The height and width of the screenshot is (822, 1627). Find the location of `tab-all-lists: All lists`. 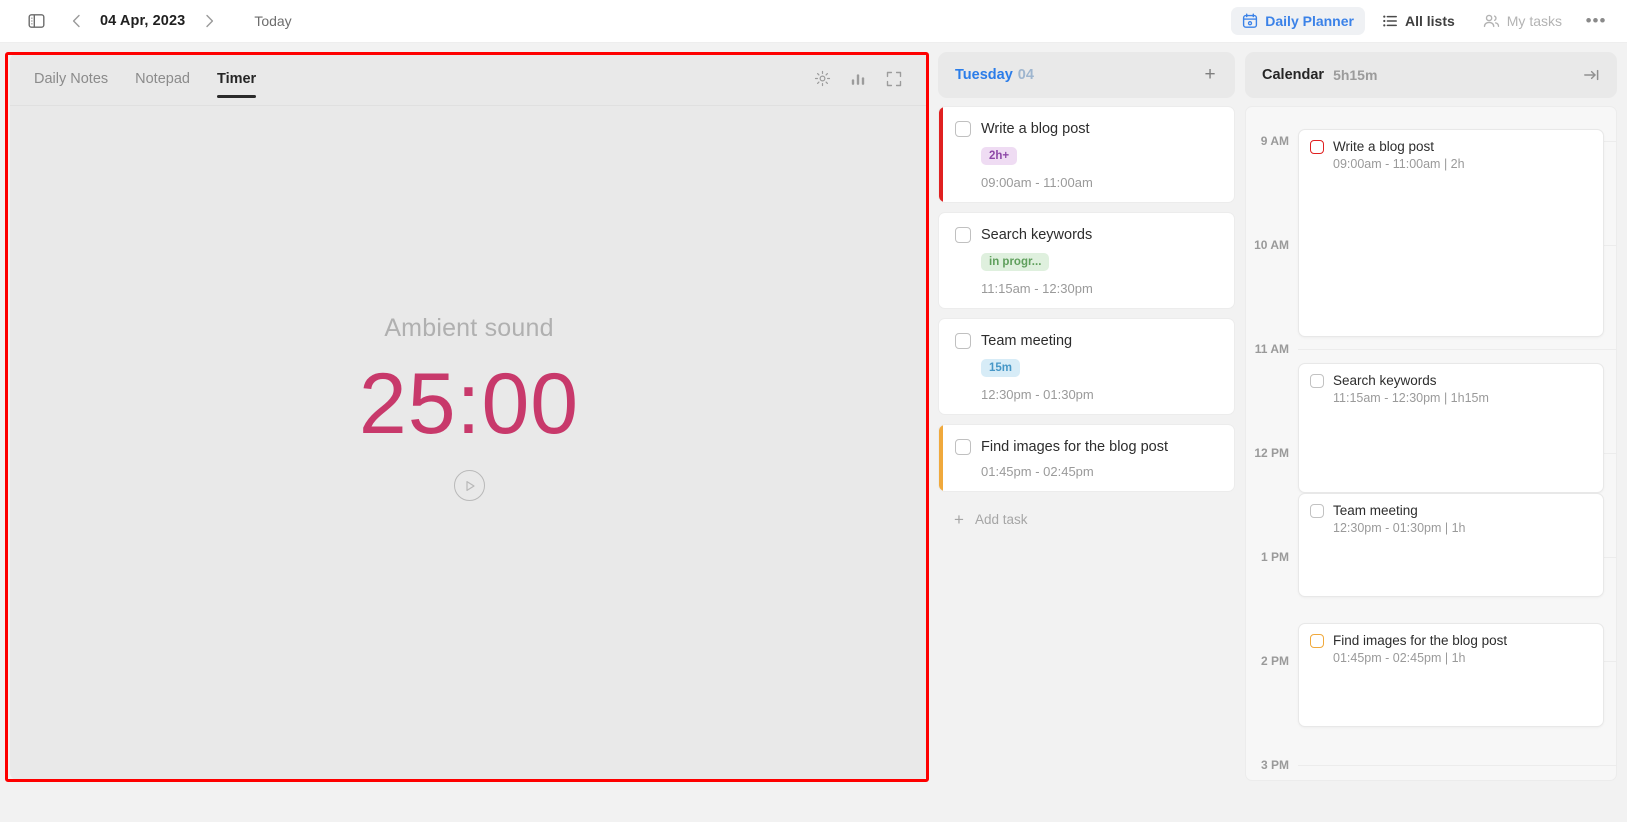

tab-all-lists: All lists is located at coordinates (1418, 21).